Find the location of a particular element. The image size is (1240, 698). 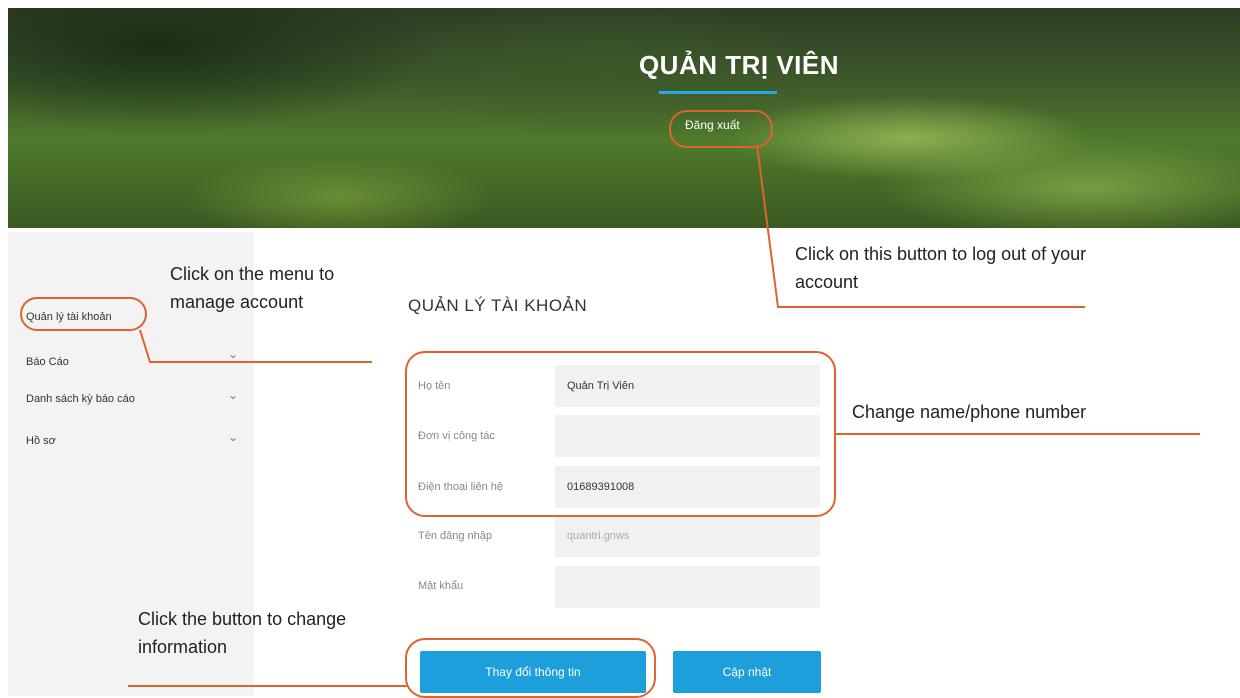

menu-annotation: Click on the menu to manage account is located at coordinates (252, 288).